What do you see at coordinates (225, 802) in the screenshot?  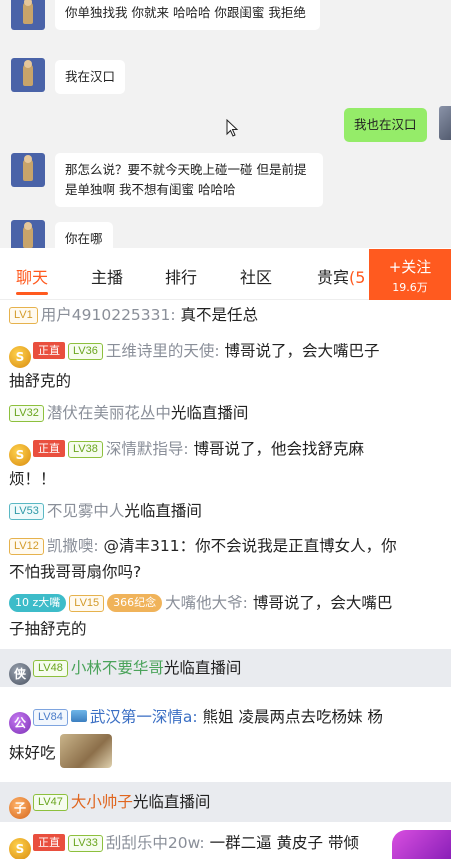 I see `danmaku-item-entry: 子 LV47 大小帅子光临直播间` at bounding box center [225, 802].